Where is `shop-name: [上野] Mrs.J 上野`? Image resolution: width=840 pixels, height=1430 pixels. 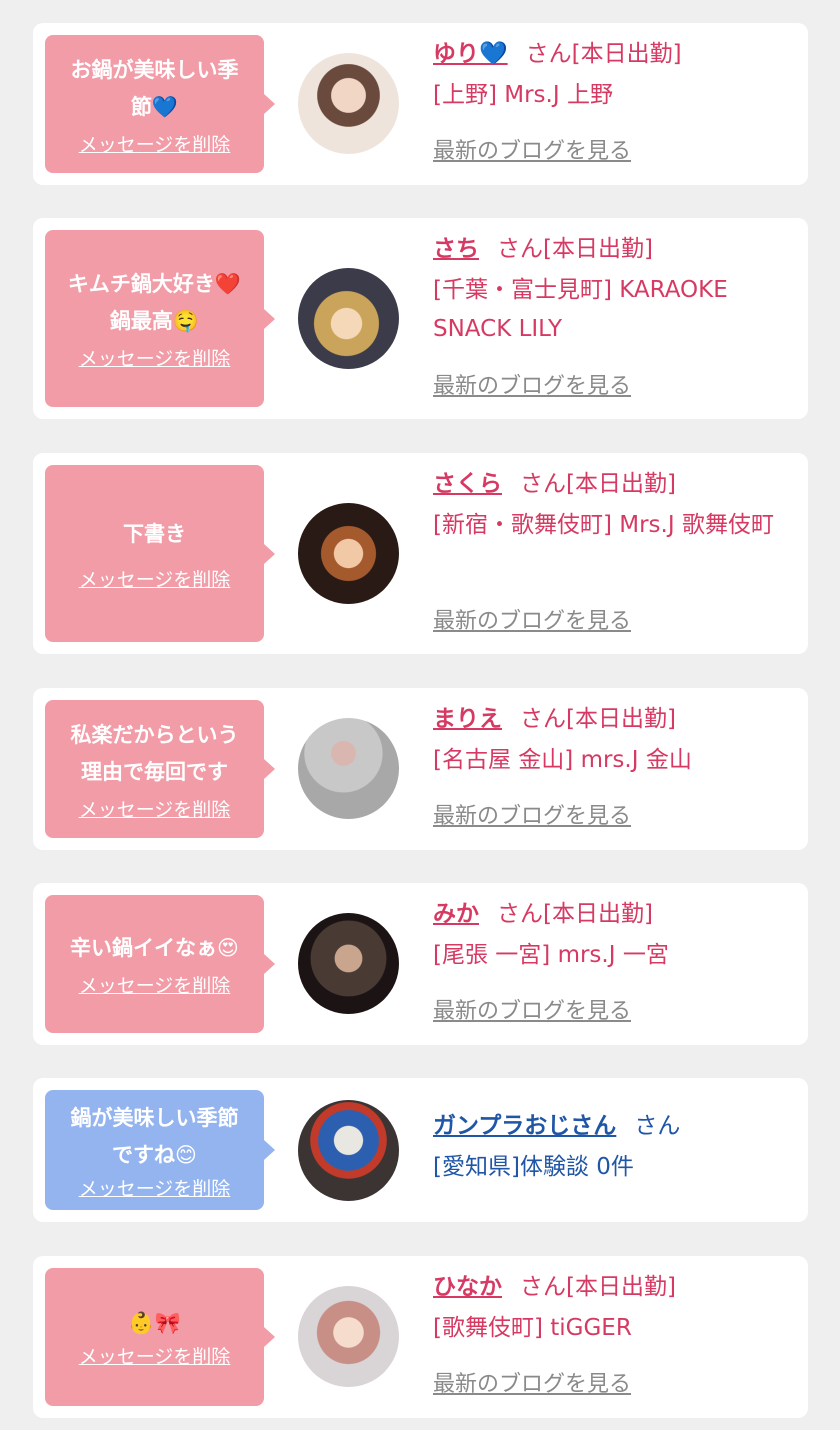 shop-name: [上野] Mrs.J 上野 is located at coordinates (523, 95).